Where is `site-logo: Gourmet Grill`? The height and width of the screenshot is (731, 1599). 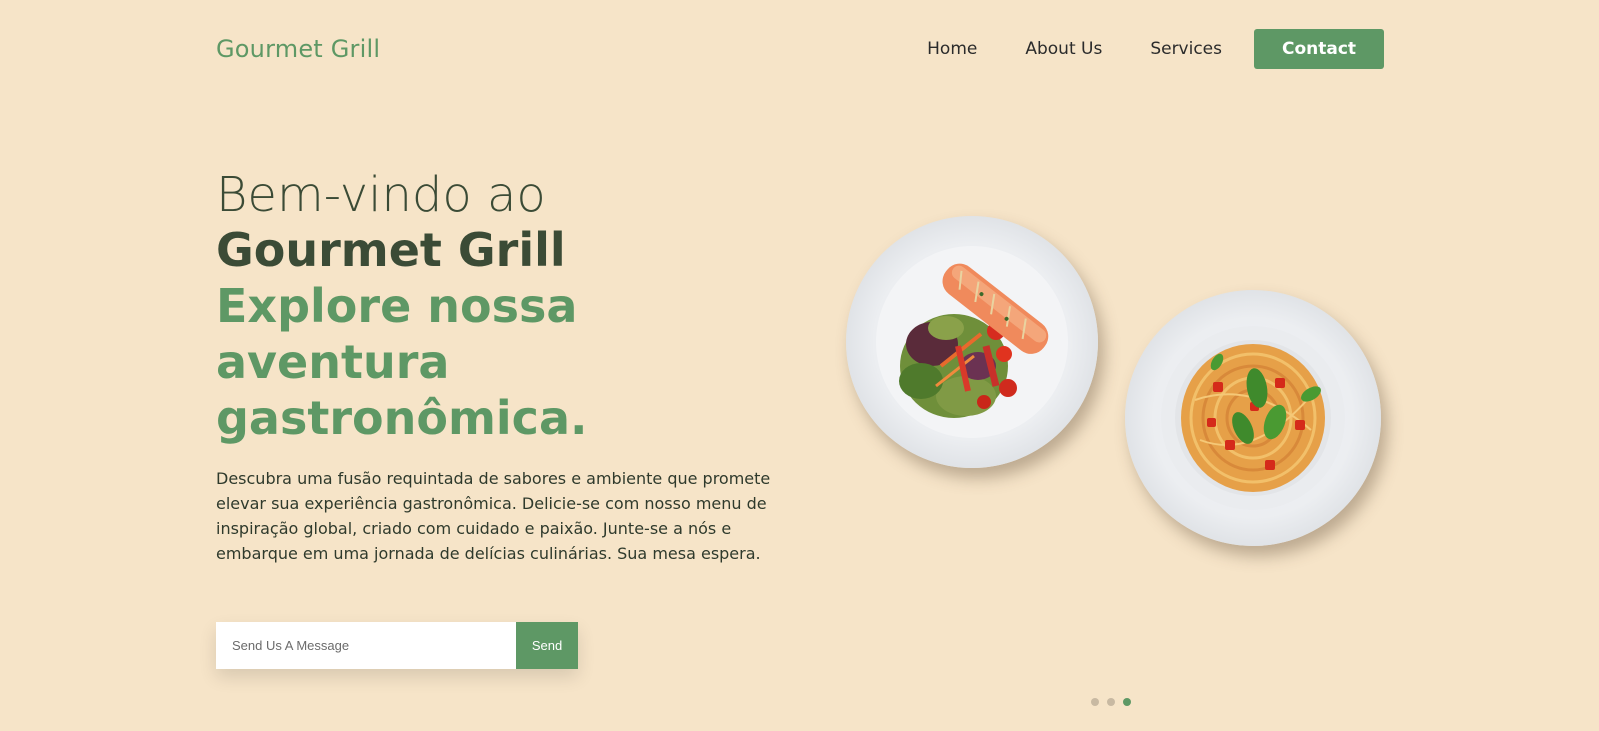 site-logo: Gourmet Grill is located at coordinates (298, 49).